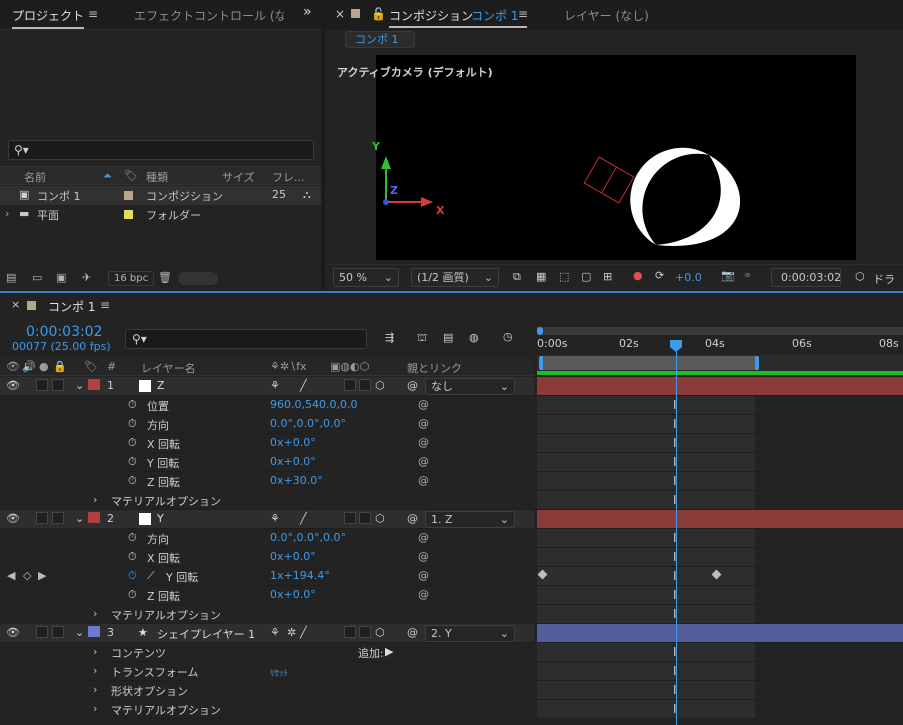 The image size is (903, 725). Describe the element at coordinates (389, 337) in the screenshot. I see `comp-mini-flowchart-icon: ⇶` at that location.